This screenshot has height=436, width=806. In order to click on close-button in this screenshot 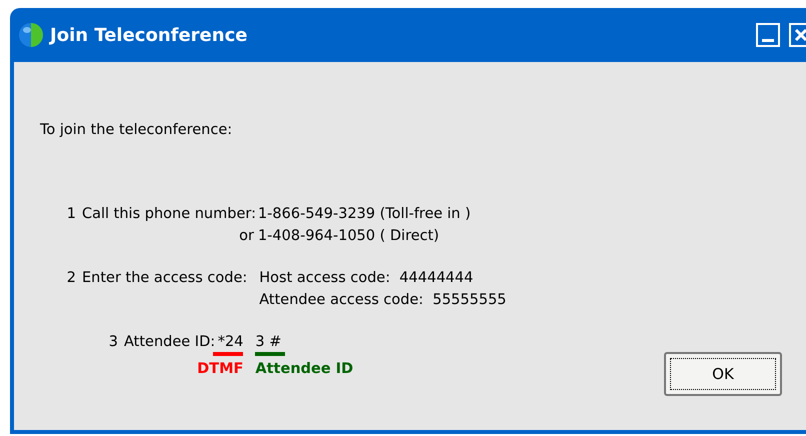, I will do `click(797, 35)`.